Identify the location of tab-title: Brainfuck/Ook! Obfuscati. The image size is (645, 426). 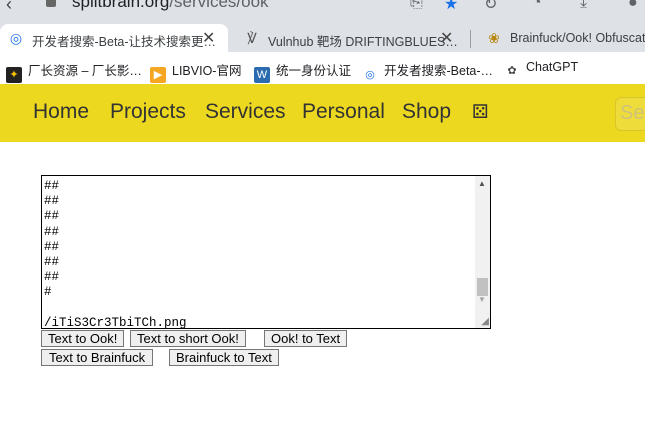
(577, 38).